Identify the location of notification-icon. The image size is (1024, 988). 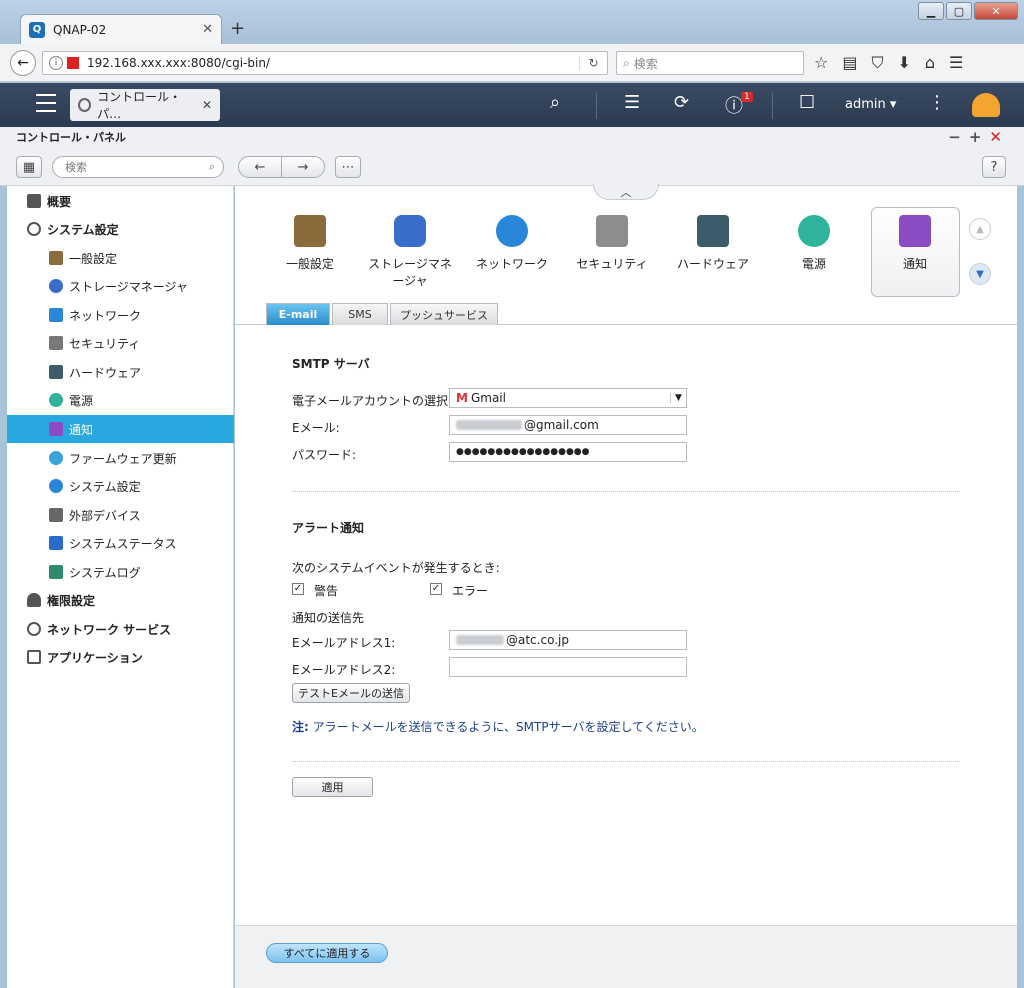
(915, 231).